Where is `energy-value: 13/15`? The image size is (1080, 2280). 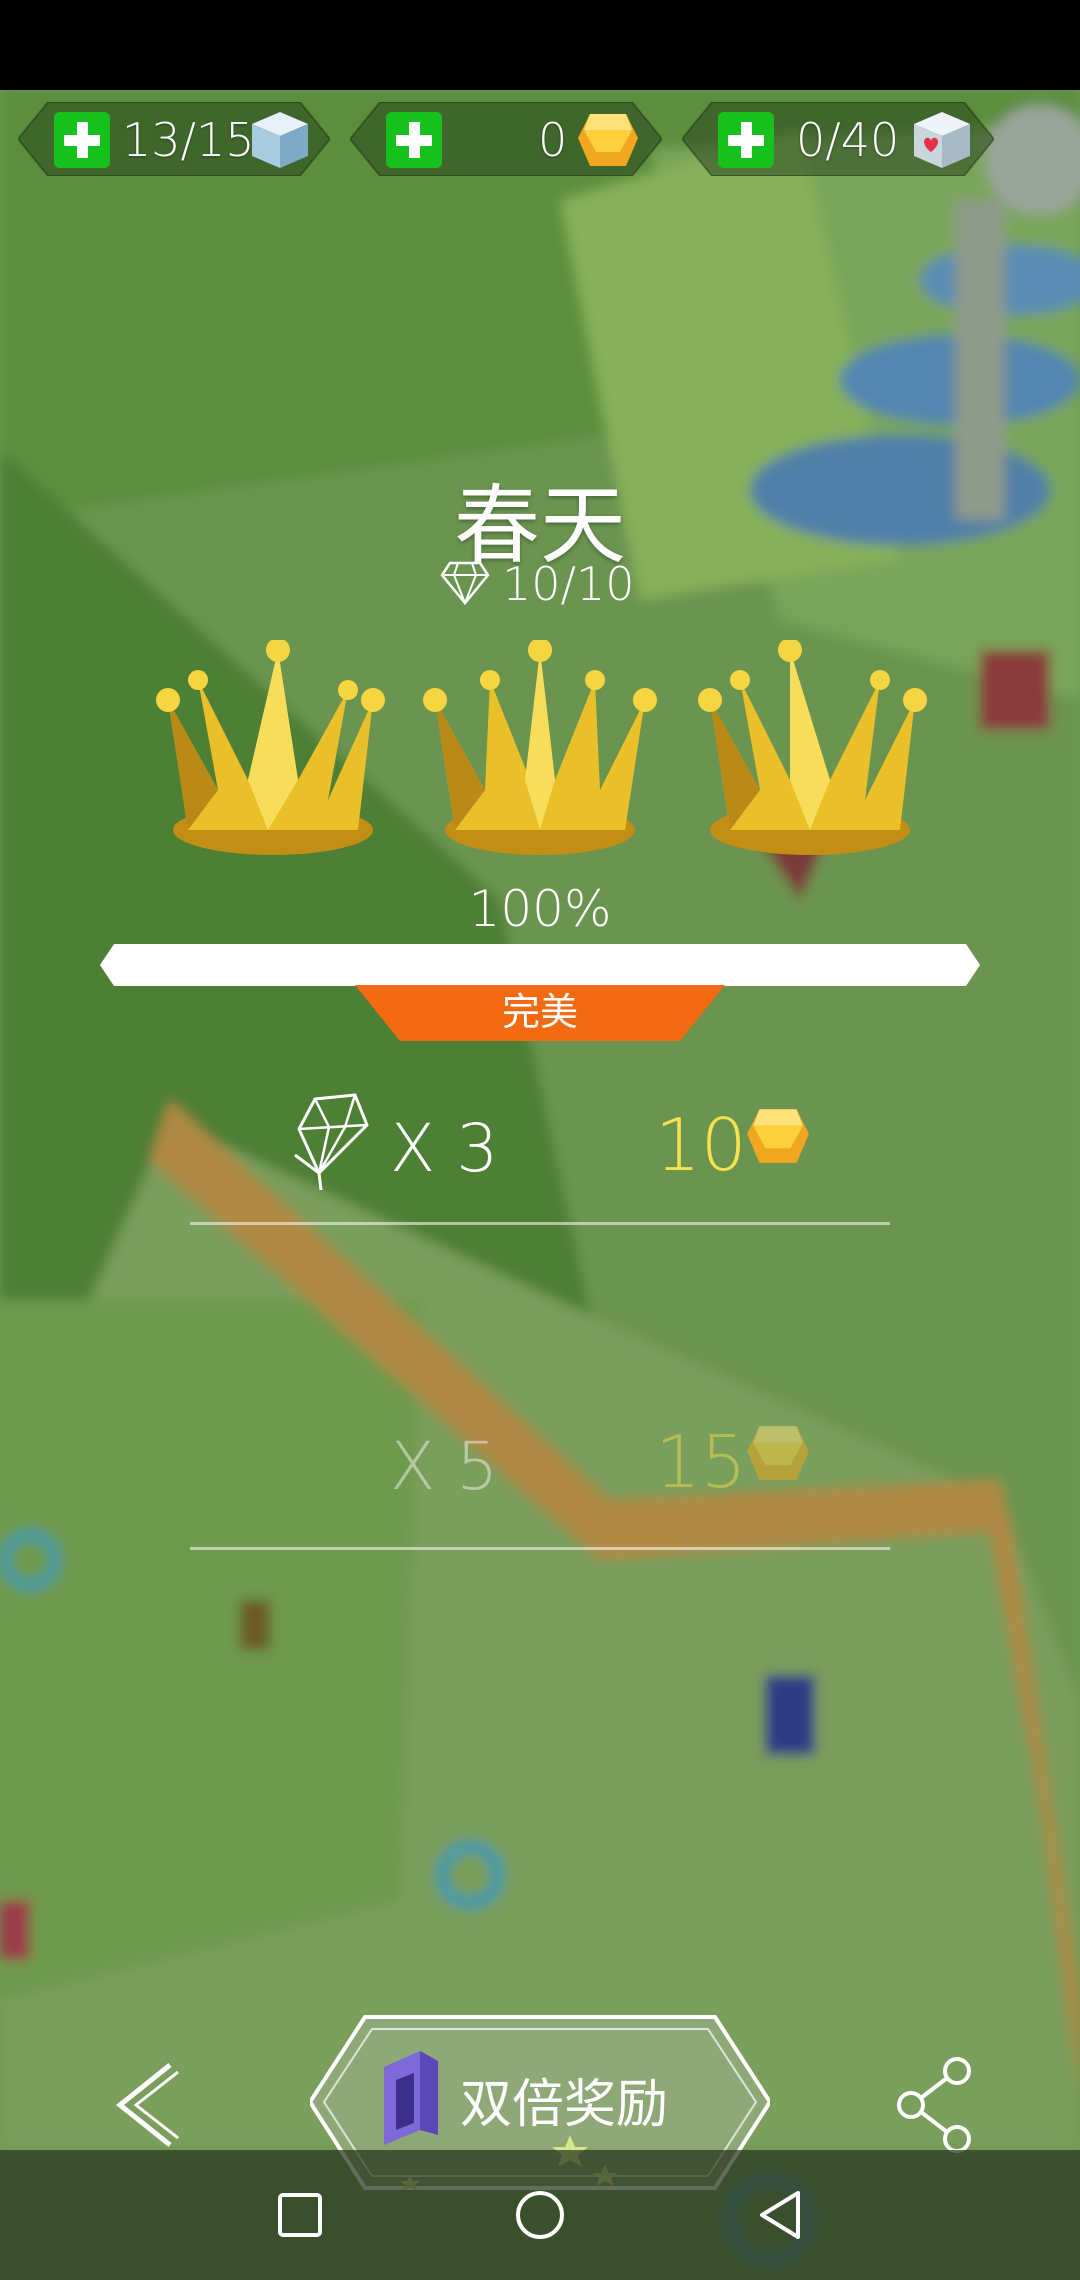 energy-value: 13/15 is located at coordinates (188, 140).